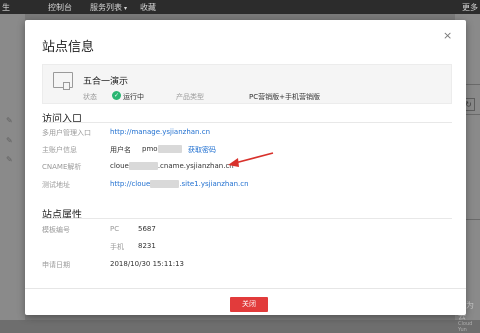  I want to click on apply-date-label: 申请日期, so click(56, 265).